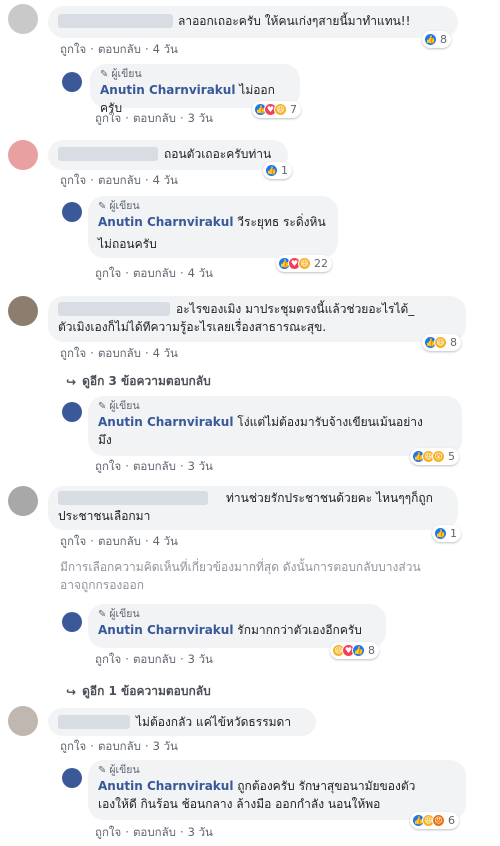 The image size is (500, 846). What do you see at coordinates (168, 155) in the screenshot?
I see `comment-bubble: ถอนตัวเถอะครับท่าน` at bounding box center [168, 155].